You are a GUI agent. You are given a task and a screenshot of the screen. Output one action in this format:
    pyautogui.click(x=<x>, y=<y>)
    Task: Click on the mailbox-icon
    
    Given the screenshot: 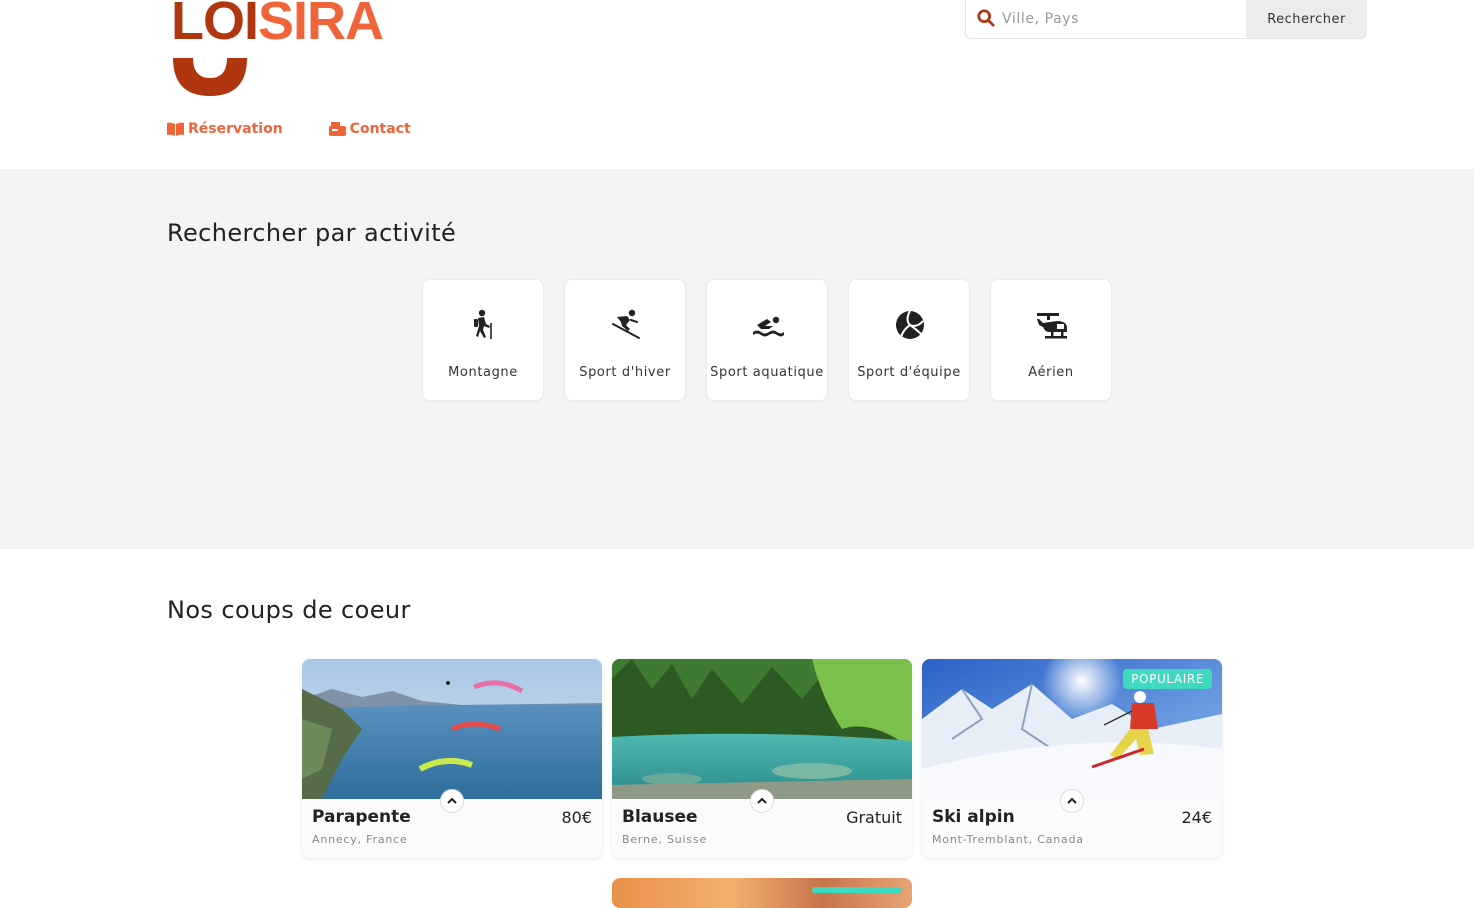 What is the action you would take?
    pyautogui.click(x=337, y=129)
    